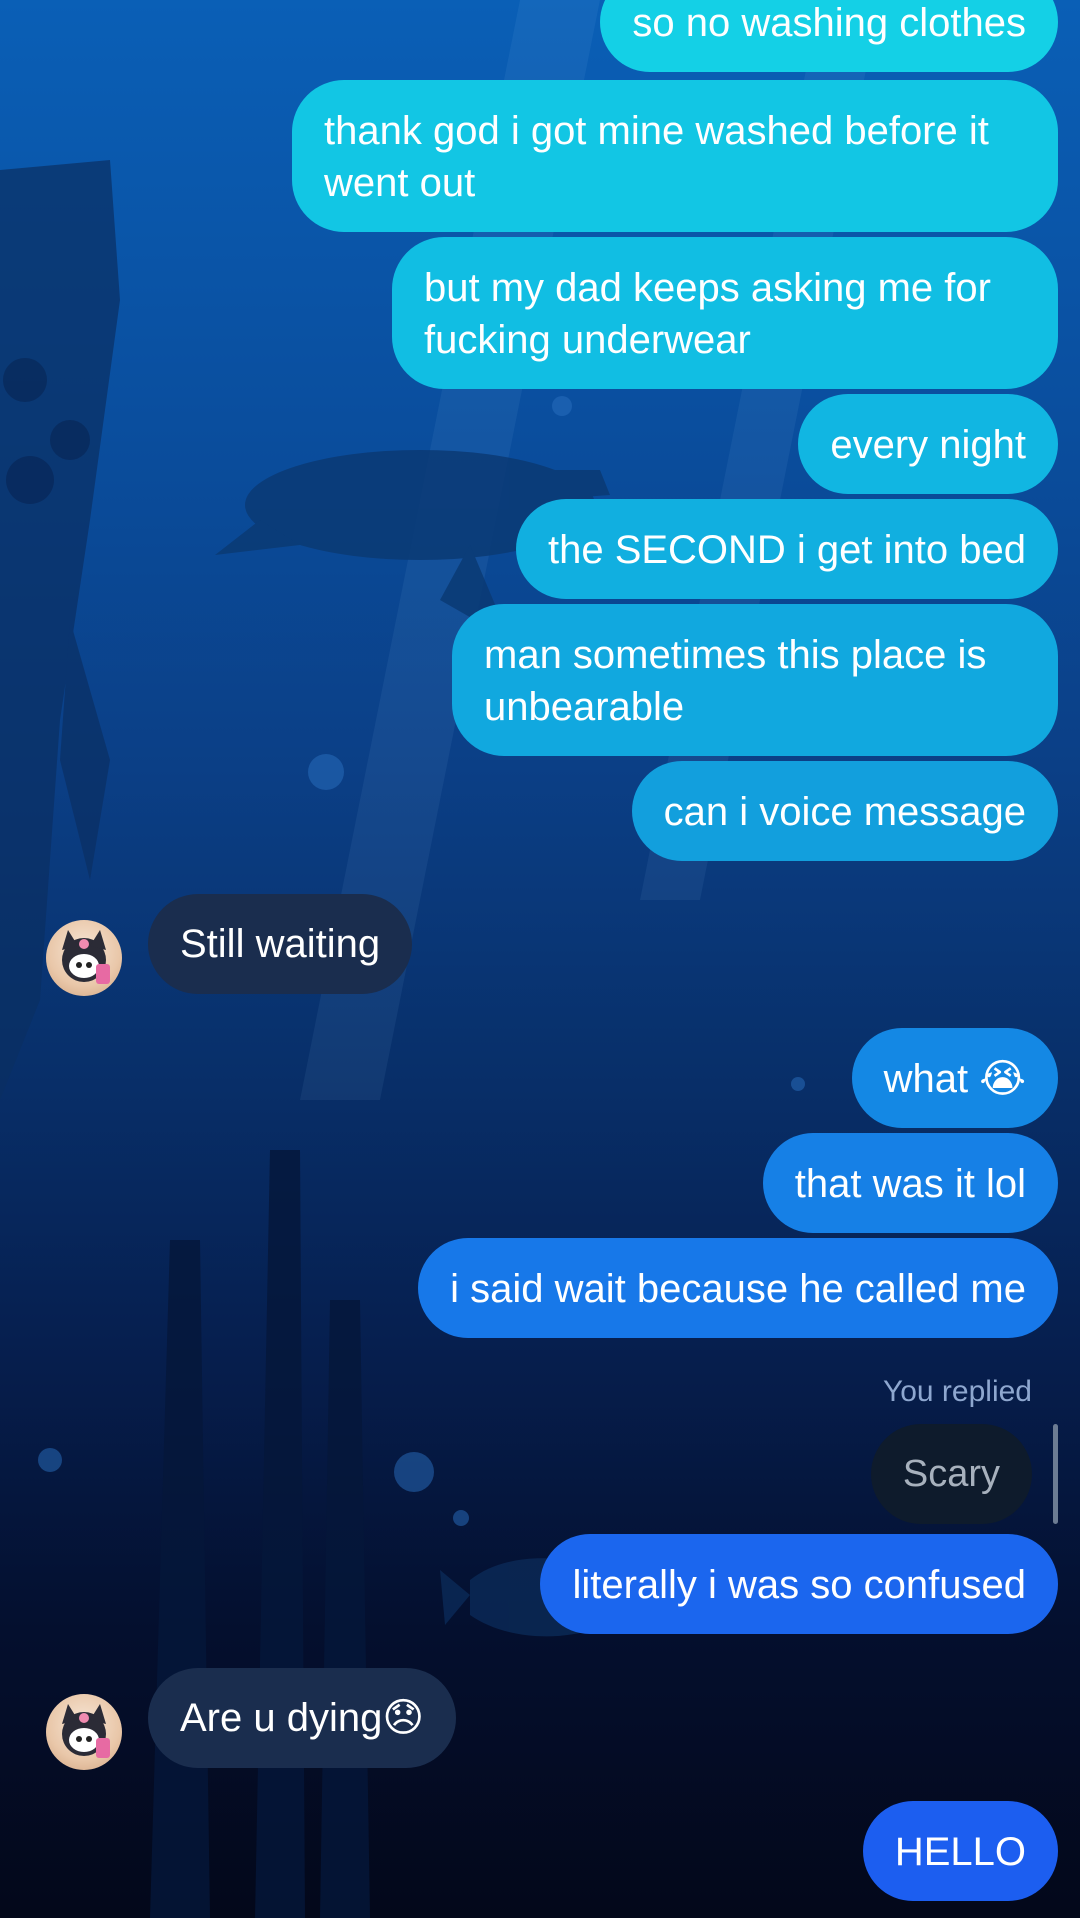 The height and width of the screenshot is (1918, 1080). I want to click on outgoing-message: that was it lol, so click(910, 1183).